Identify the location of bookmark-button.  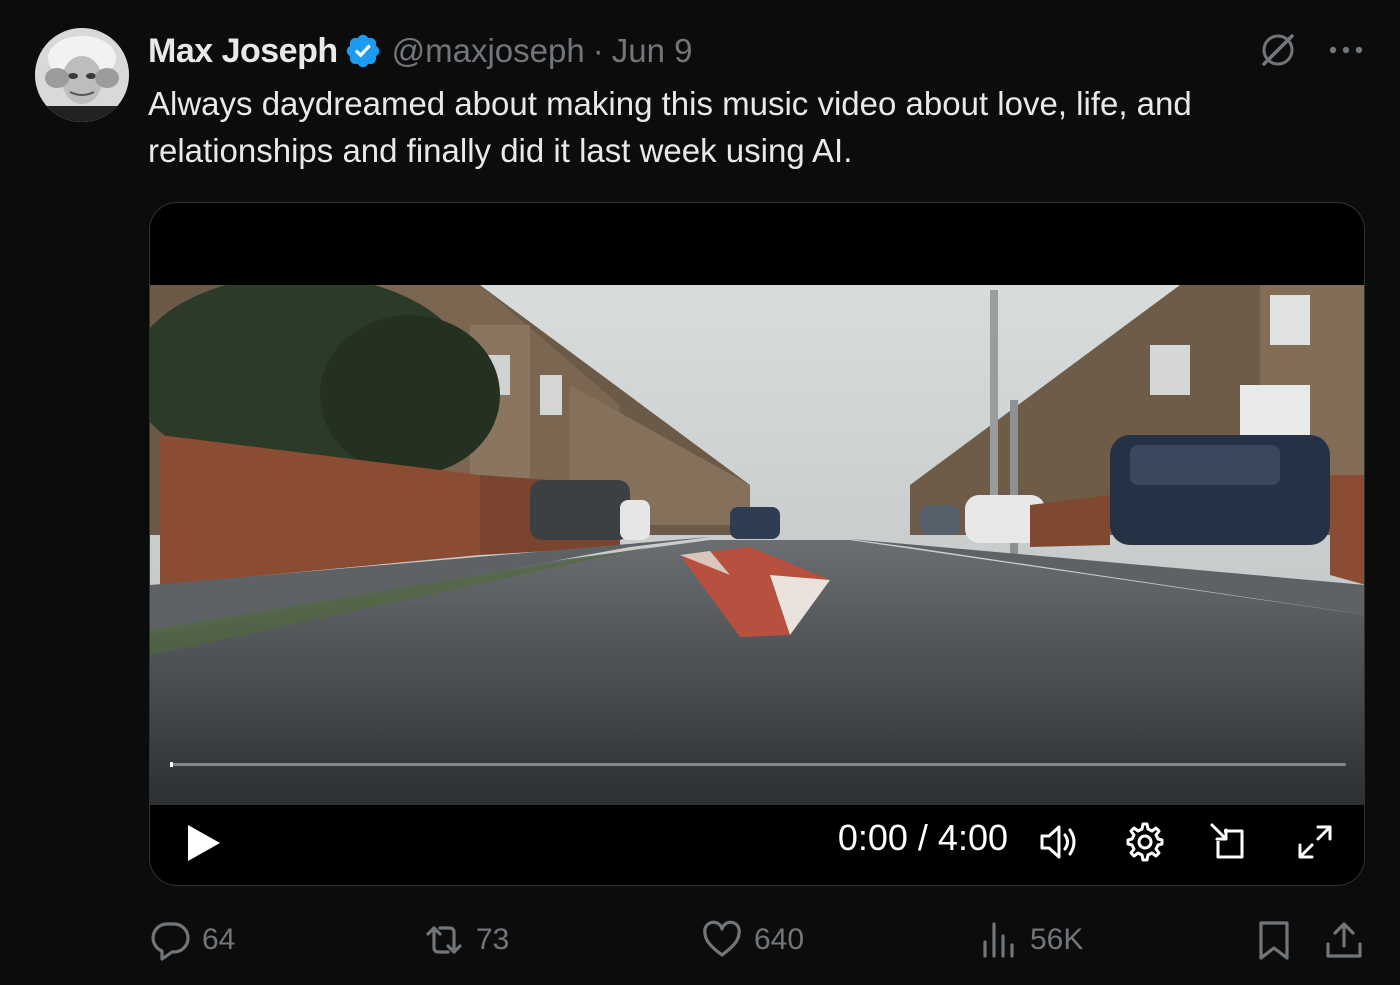
(1279, 940).